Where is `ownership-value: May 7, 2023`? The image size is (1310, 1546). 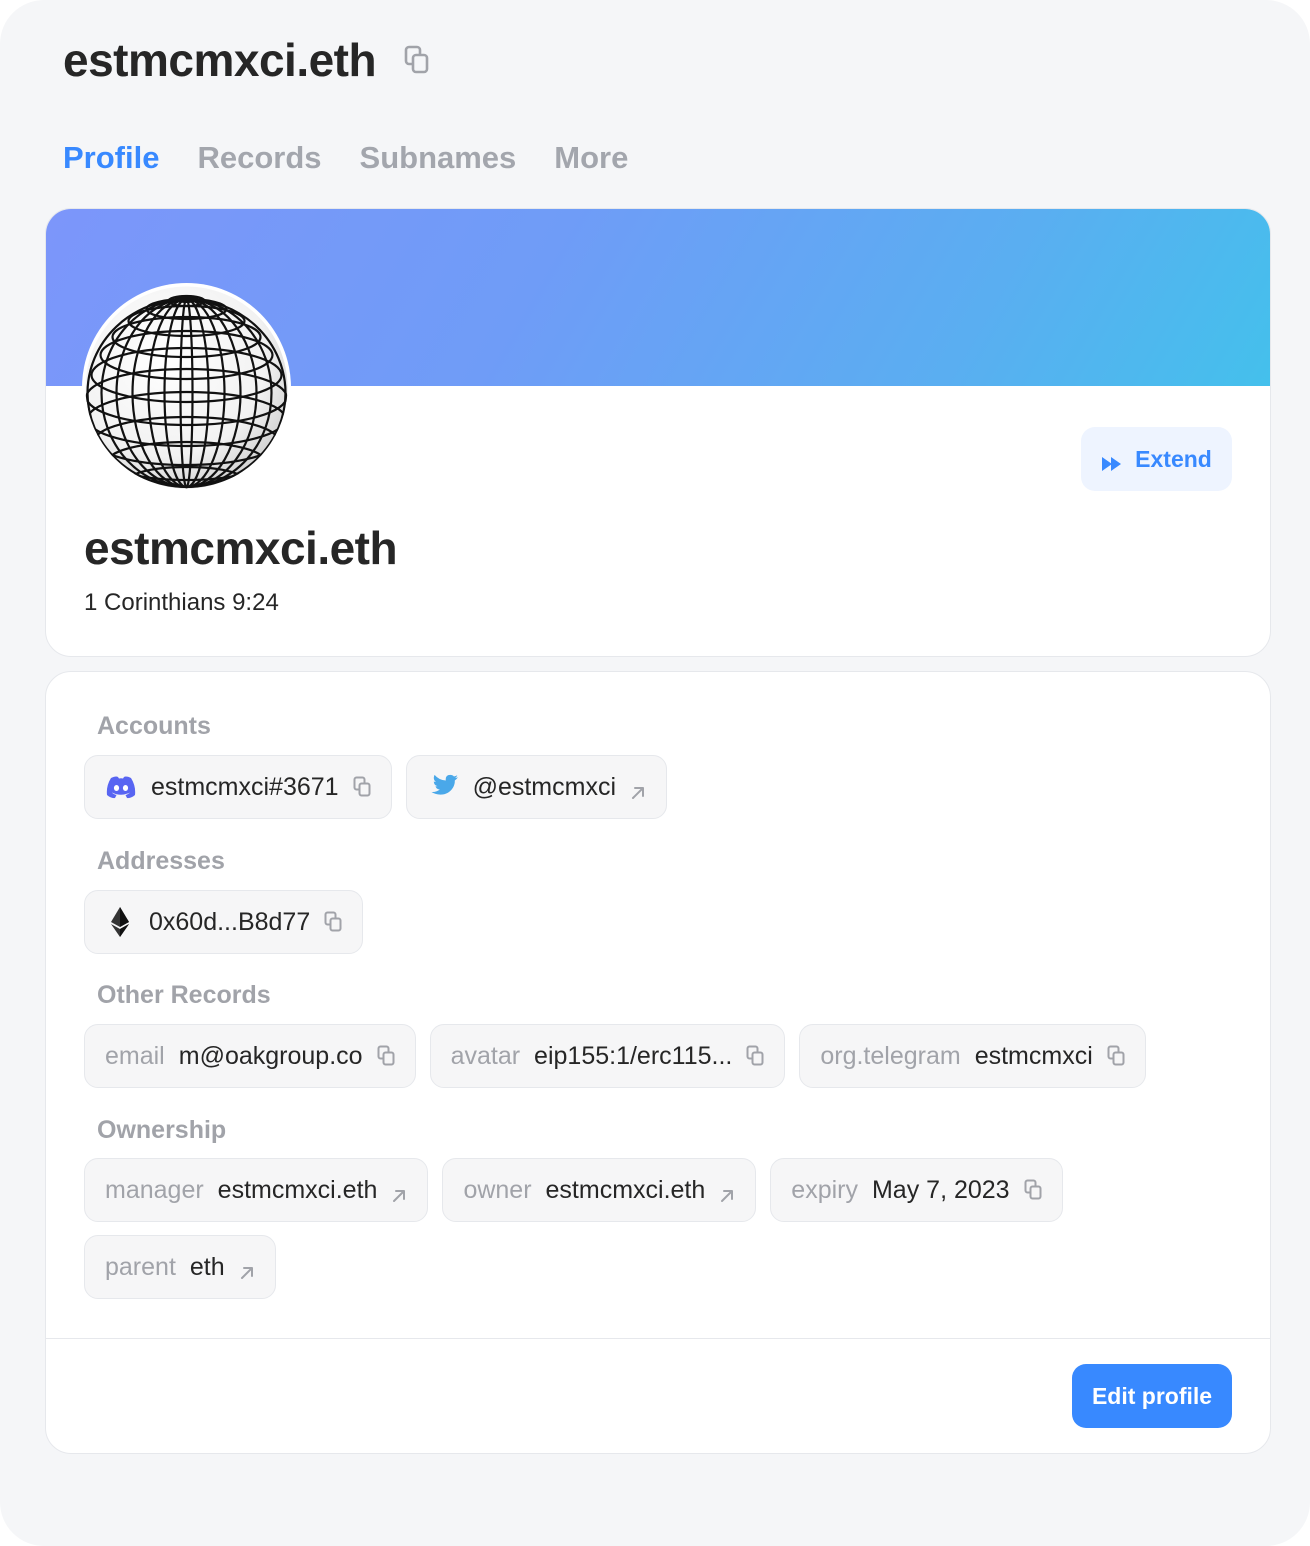
ownership-value: May 7, 2023 is located at coordinates (940, 1189).